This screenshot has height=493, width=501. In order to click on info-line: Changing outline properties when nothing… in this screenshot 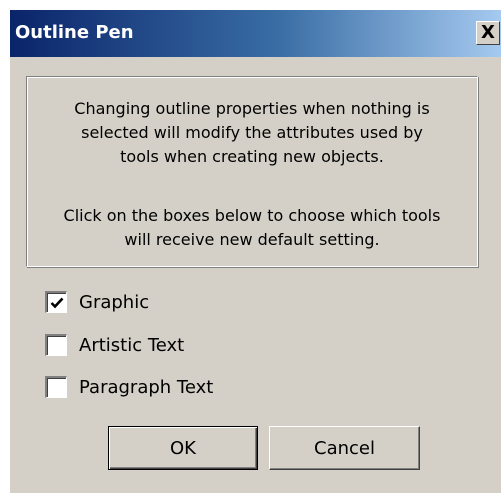, I will do `click(252, 108)`.